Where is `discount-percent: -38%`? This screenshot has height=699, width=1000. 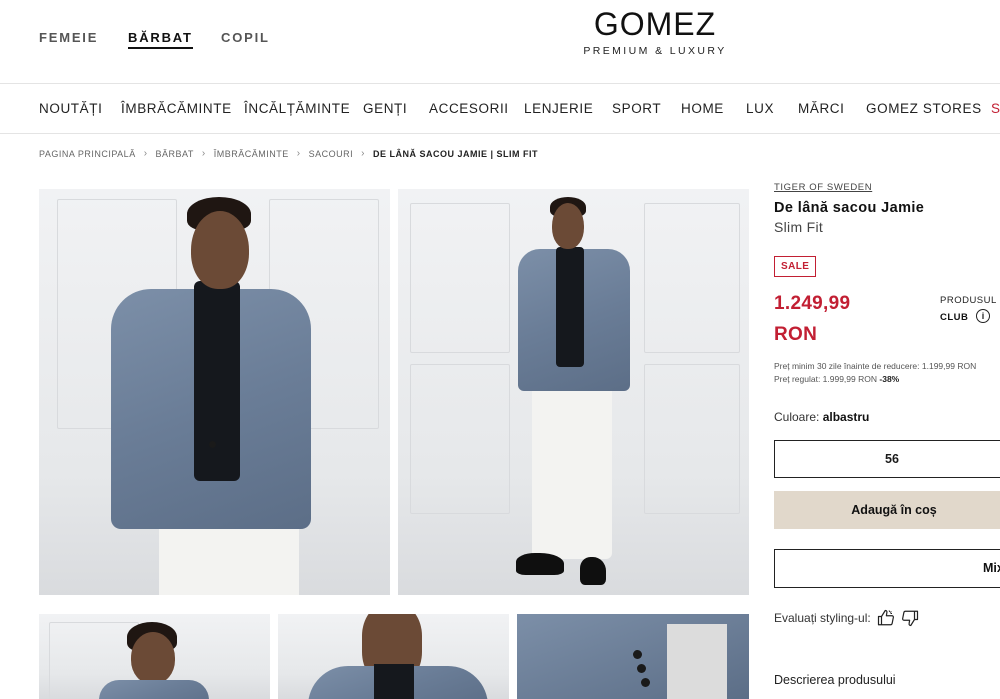 discount-percent: -38% is located at coordinates (889, 379).